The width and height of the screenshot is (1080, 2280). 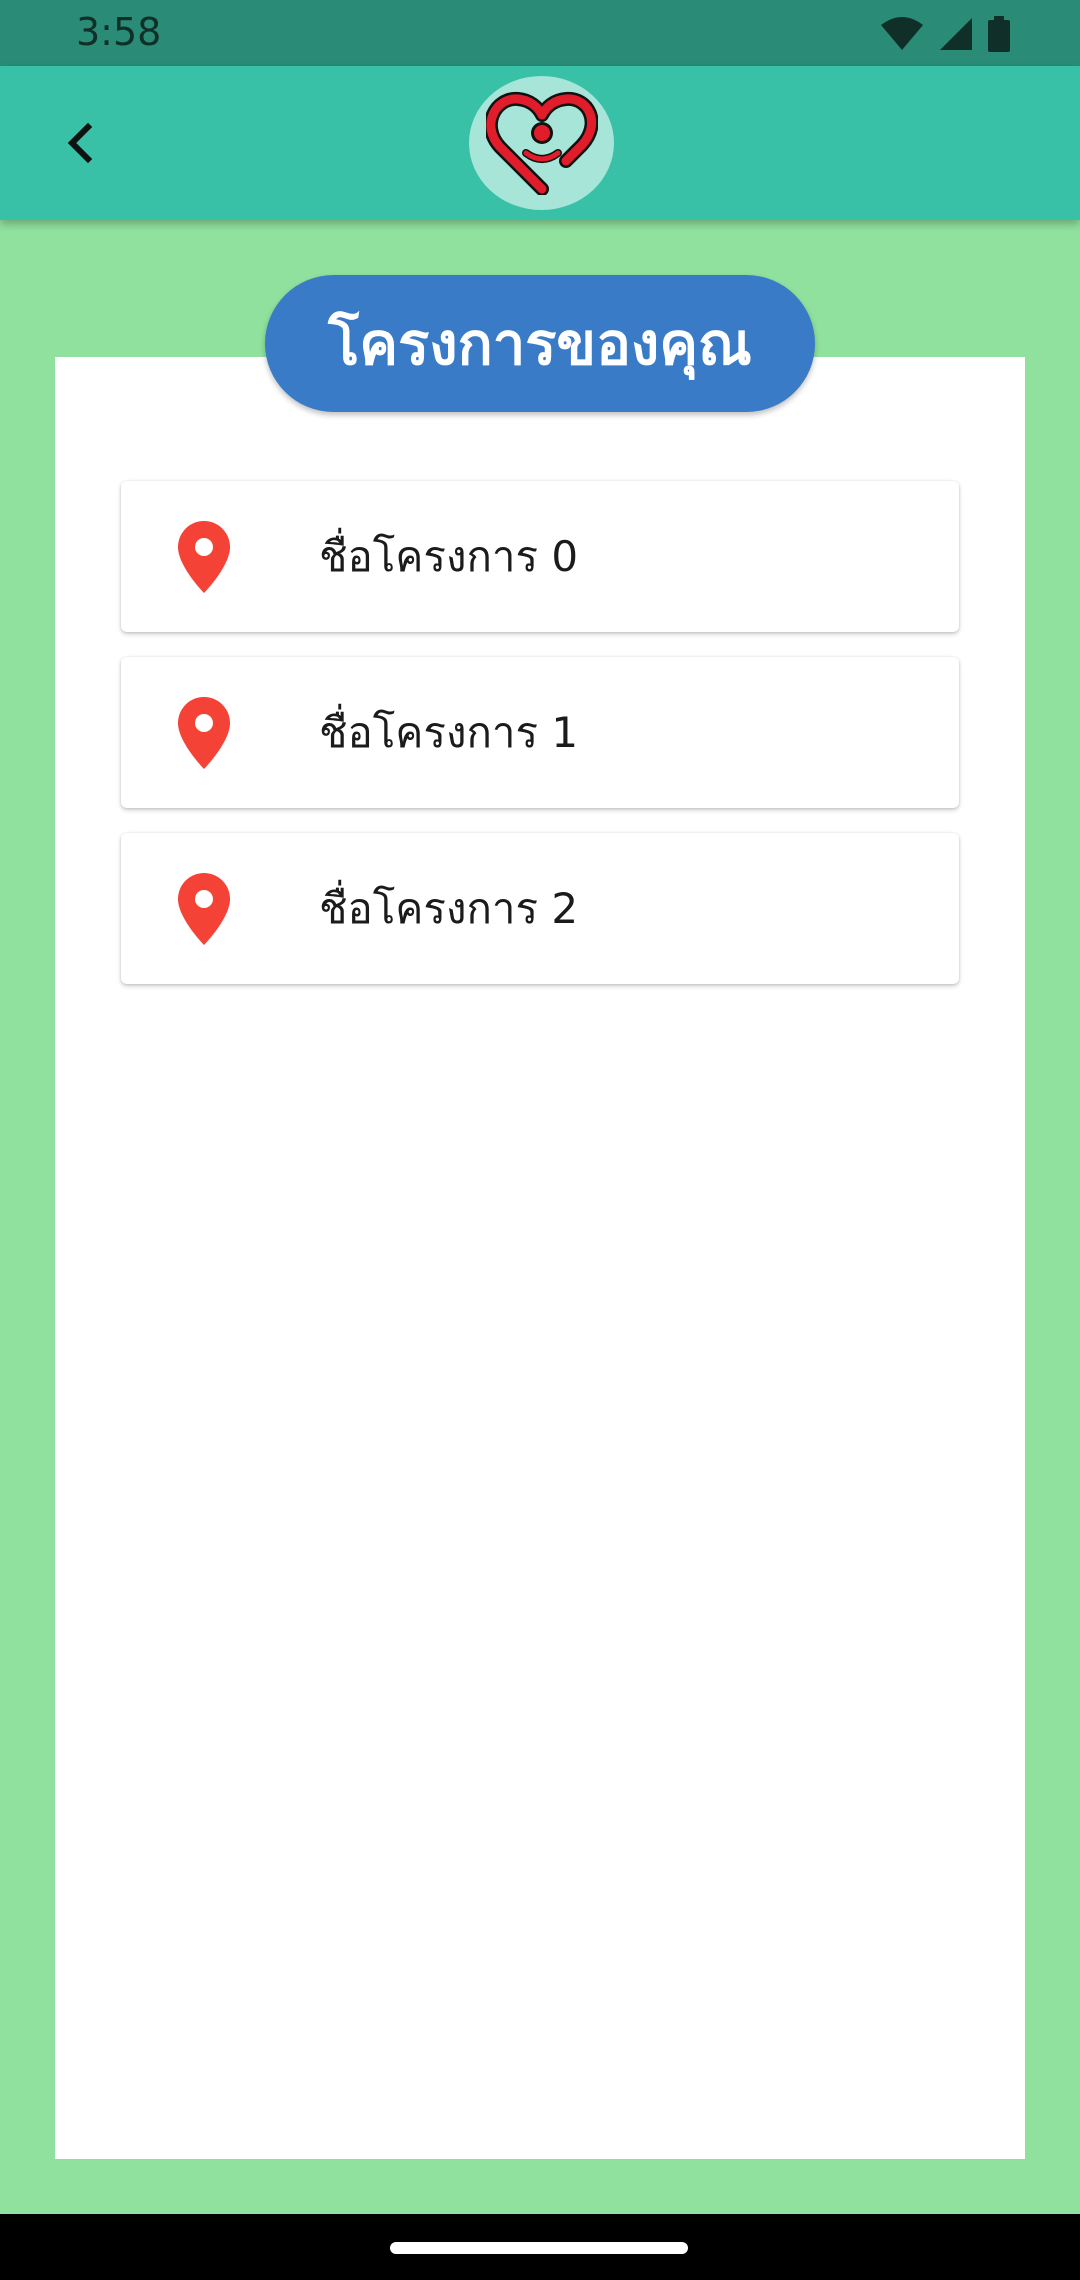 What do you see at coordinates (902, 33) in the screenshot?
I see `wifi-icon` at bounding box center [902, 33].